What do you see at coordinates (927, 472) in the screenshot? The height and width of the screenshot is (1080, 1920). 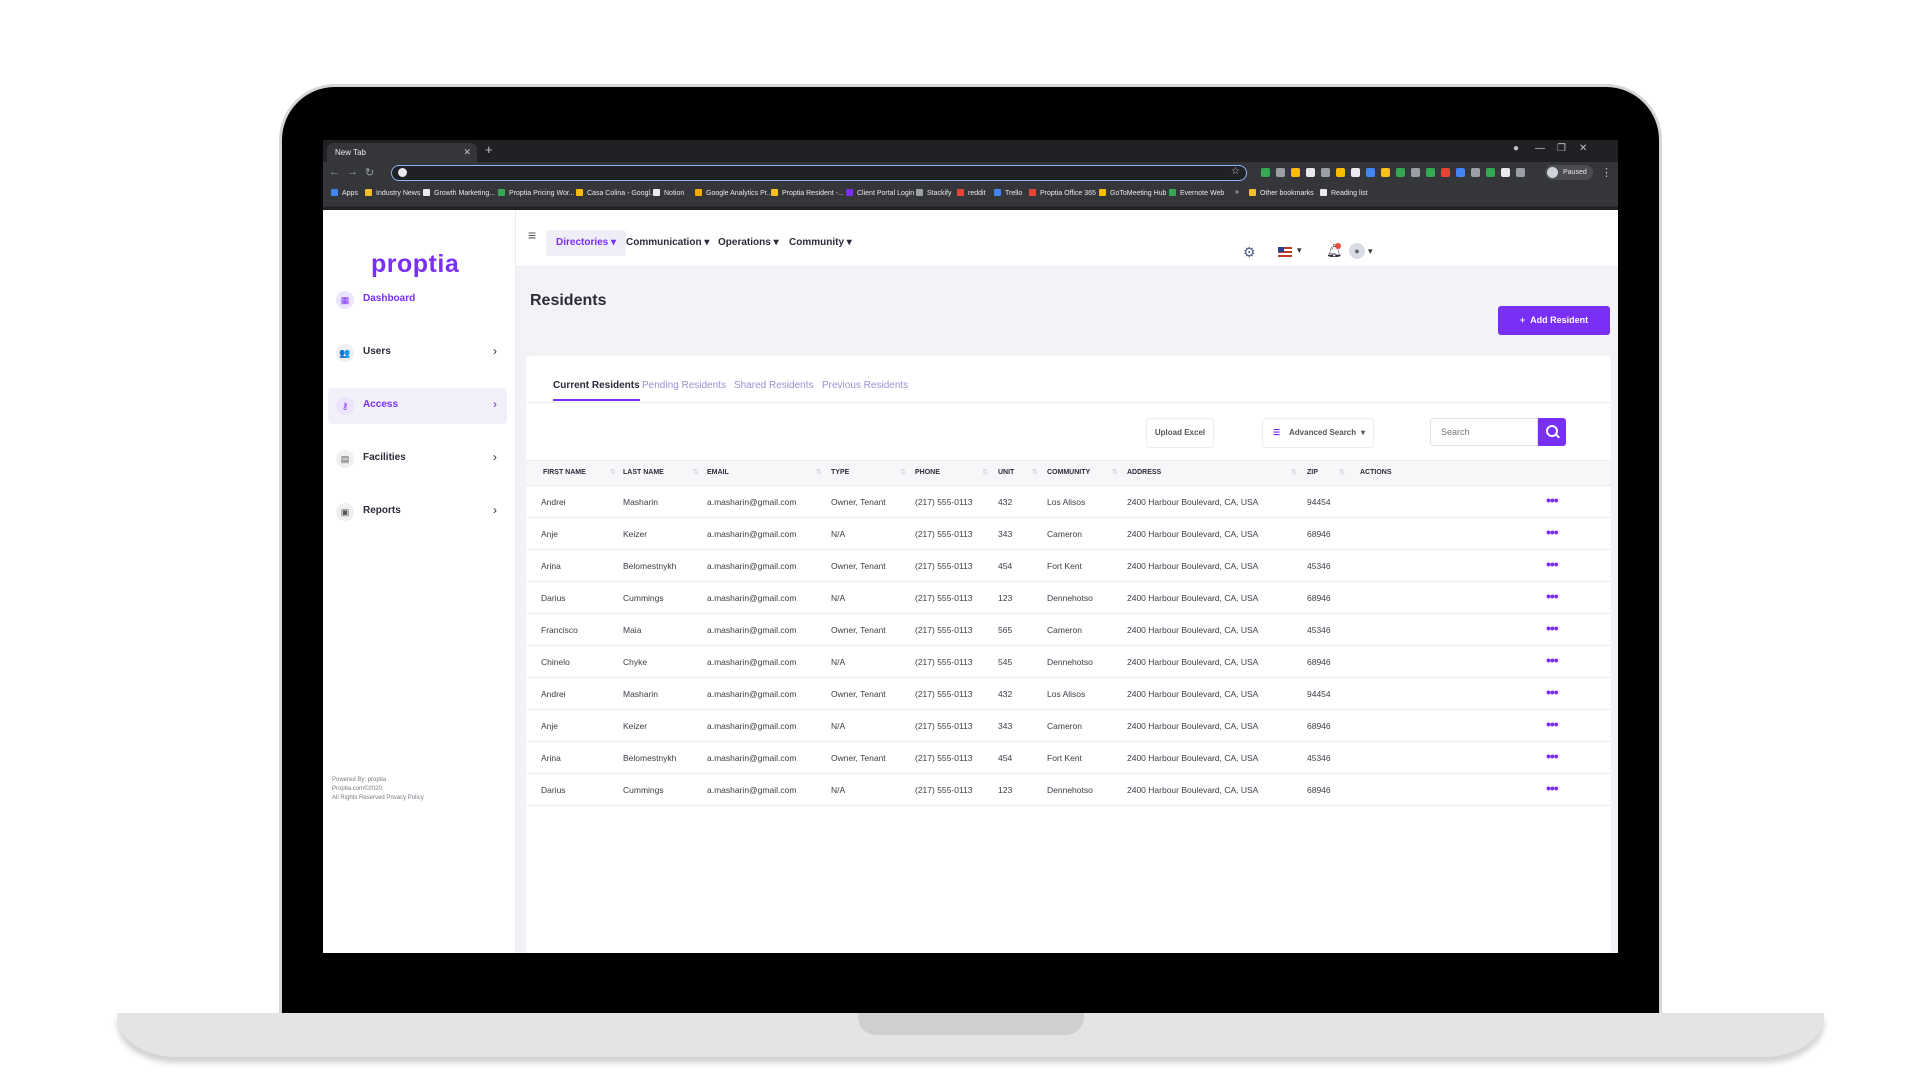 I see `col-phone: PHONE` at bounding box center [927, 472].